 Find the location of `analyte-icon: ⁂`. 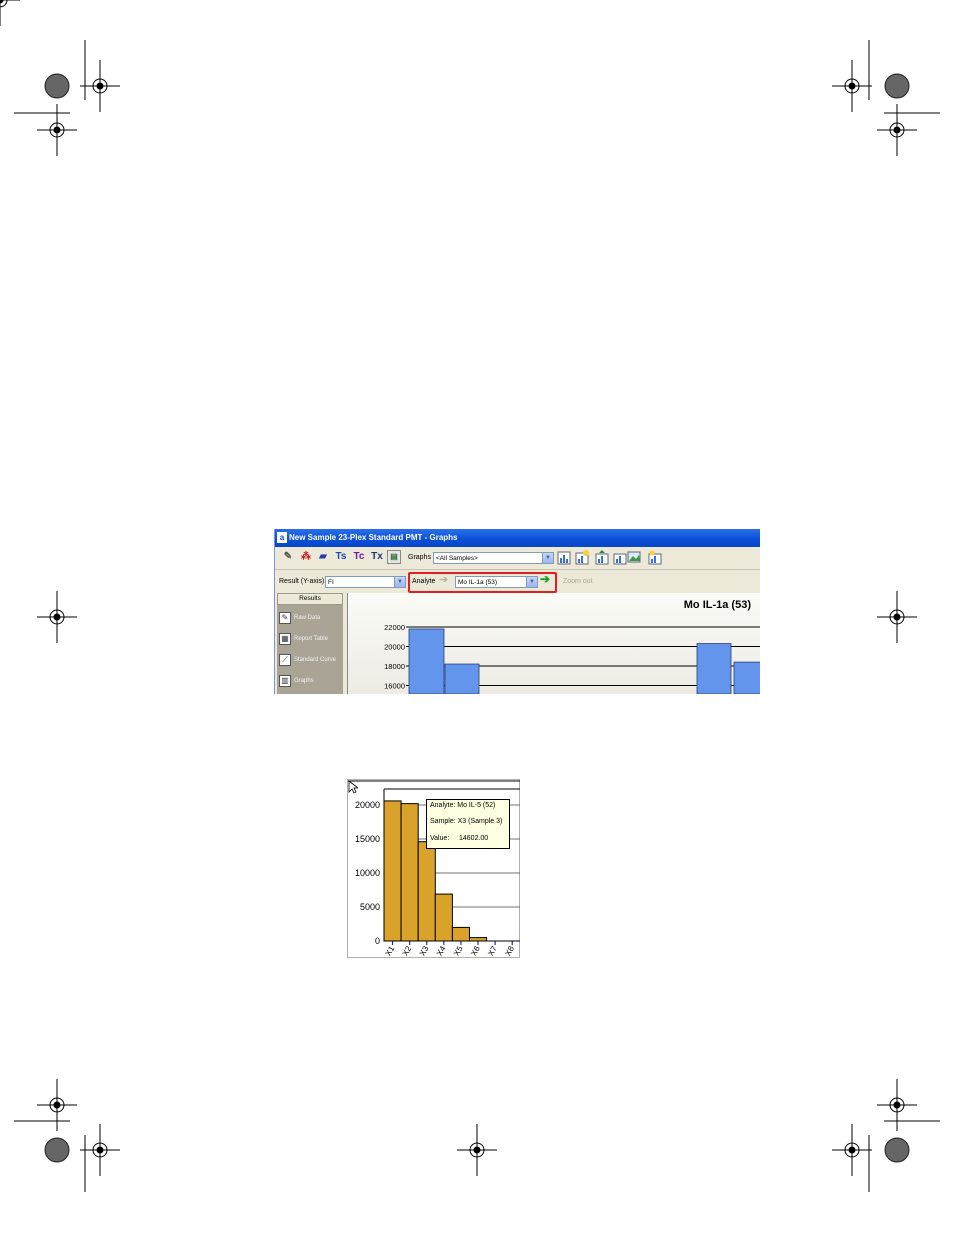

analyte-icon: ⁂ is located at coordinates (306, 557).